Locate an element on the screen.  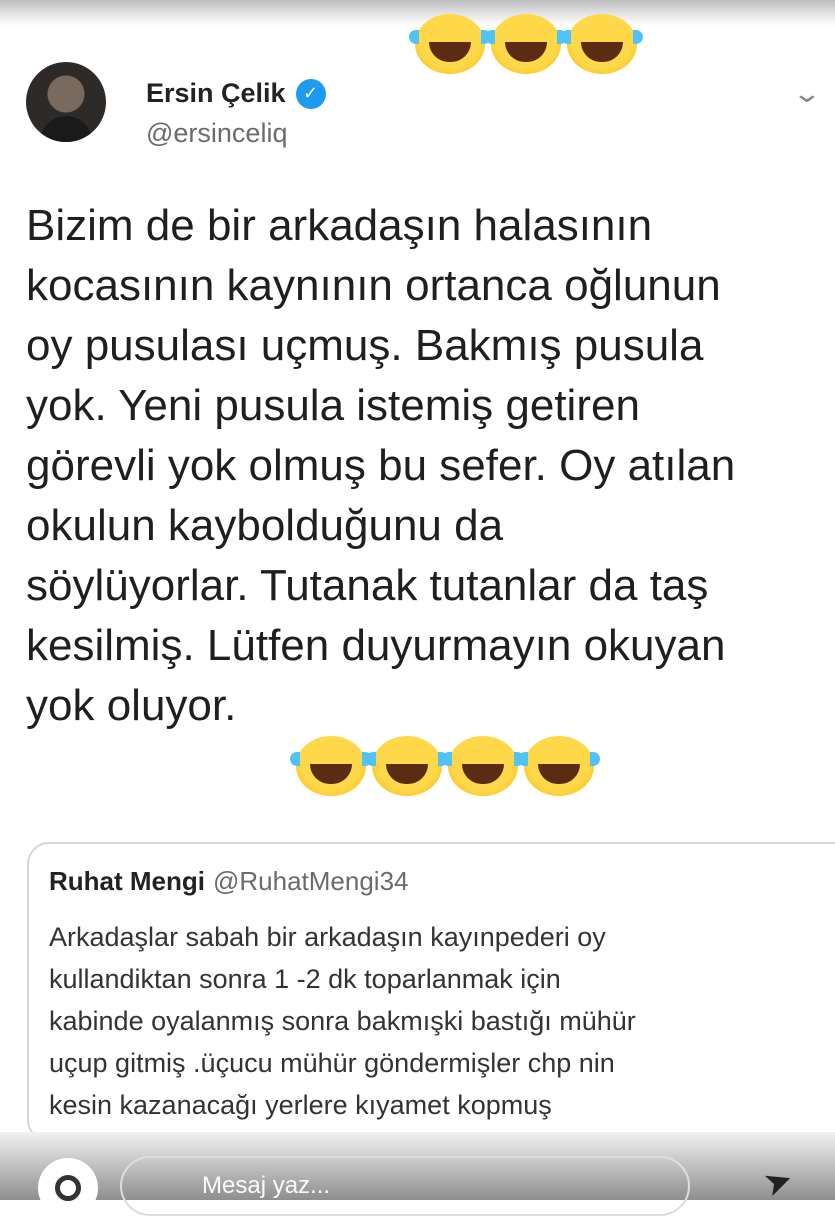
quoted-text-line: kesin kazanacağı yerlere kıyamet kopmuş is located at coordinates (300, 1105).